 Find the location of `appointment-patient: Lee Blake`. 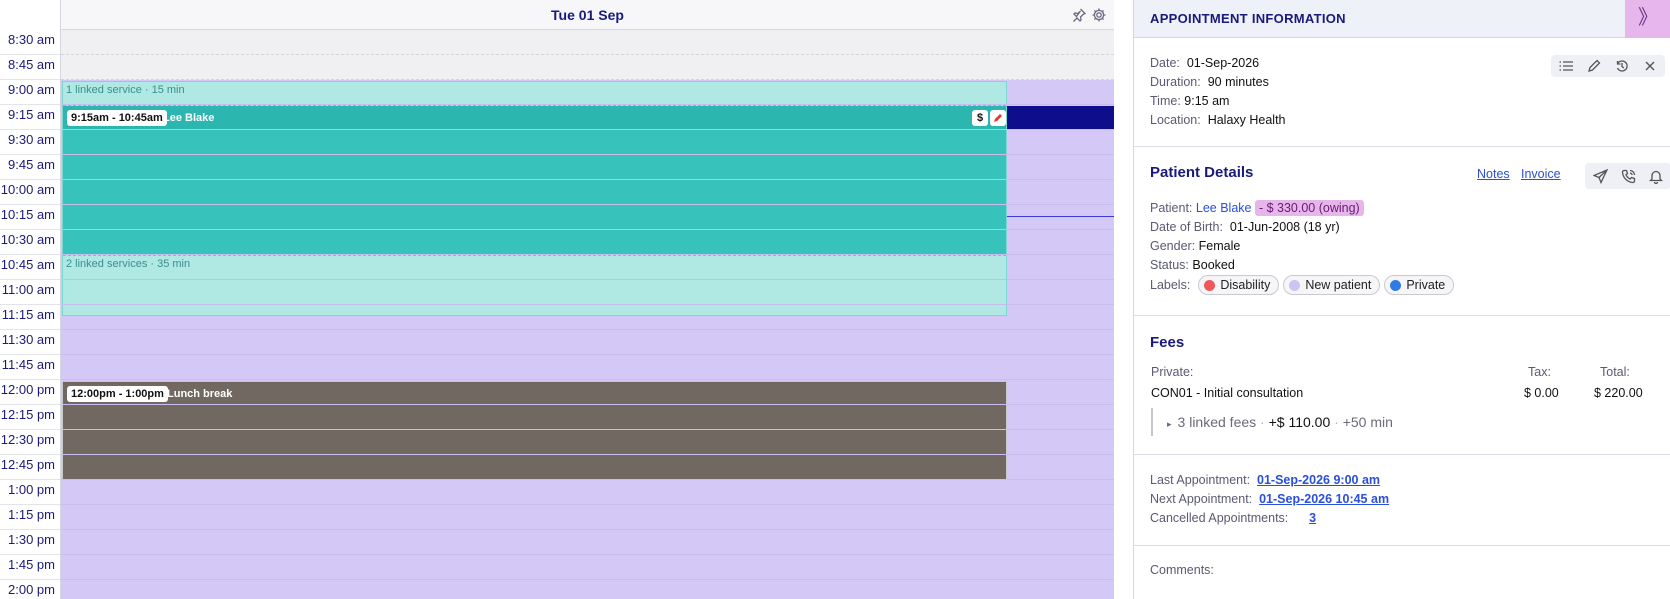

appointment-patient: Lee Blake is located at coordinates (189, 118).